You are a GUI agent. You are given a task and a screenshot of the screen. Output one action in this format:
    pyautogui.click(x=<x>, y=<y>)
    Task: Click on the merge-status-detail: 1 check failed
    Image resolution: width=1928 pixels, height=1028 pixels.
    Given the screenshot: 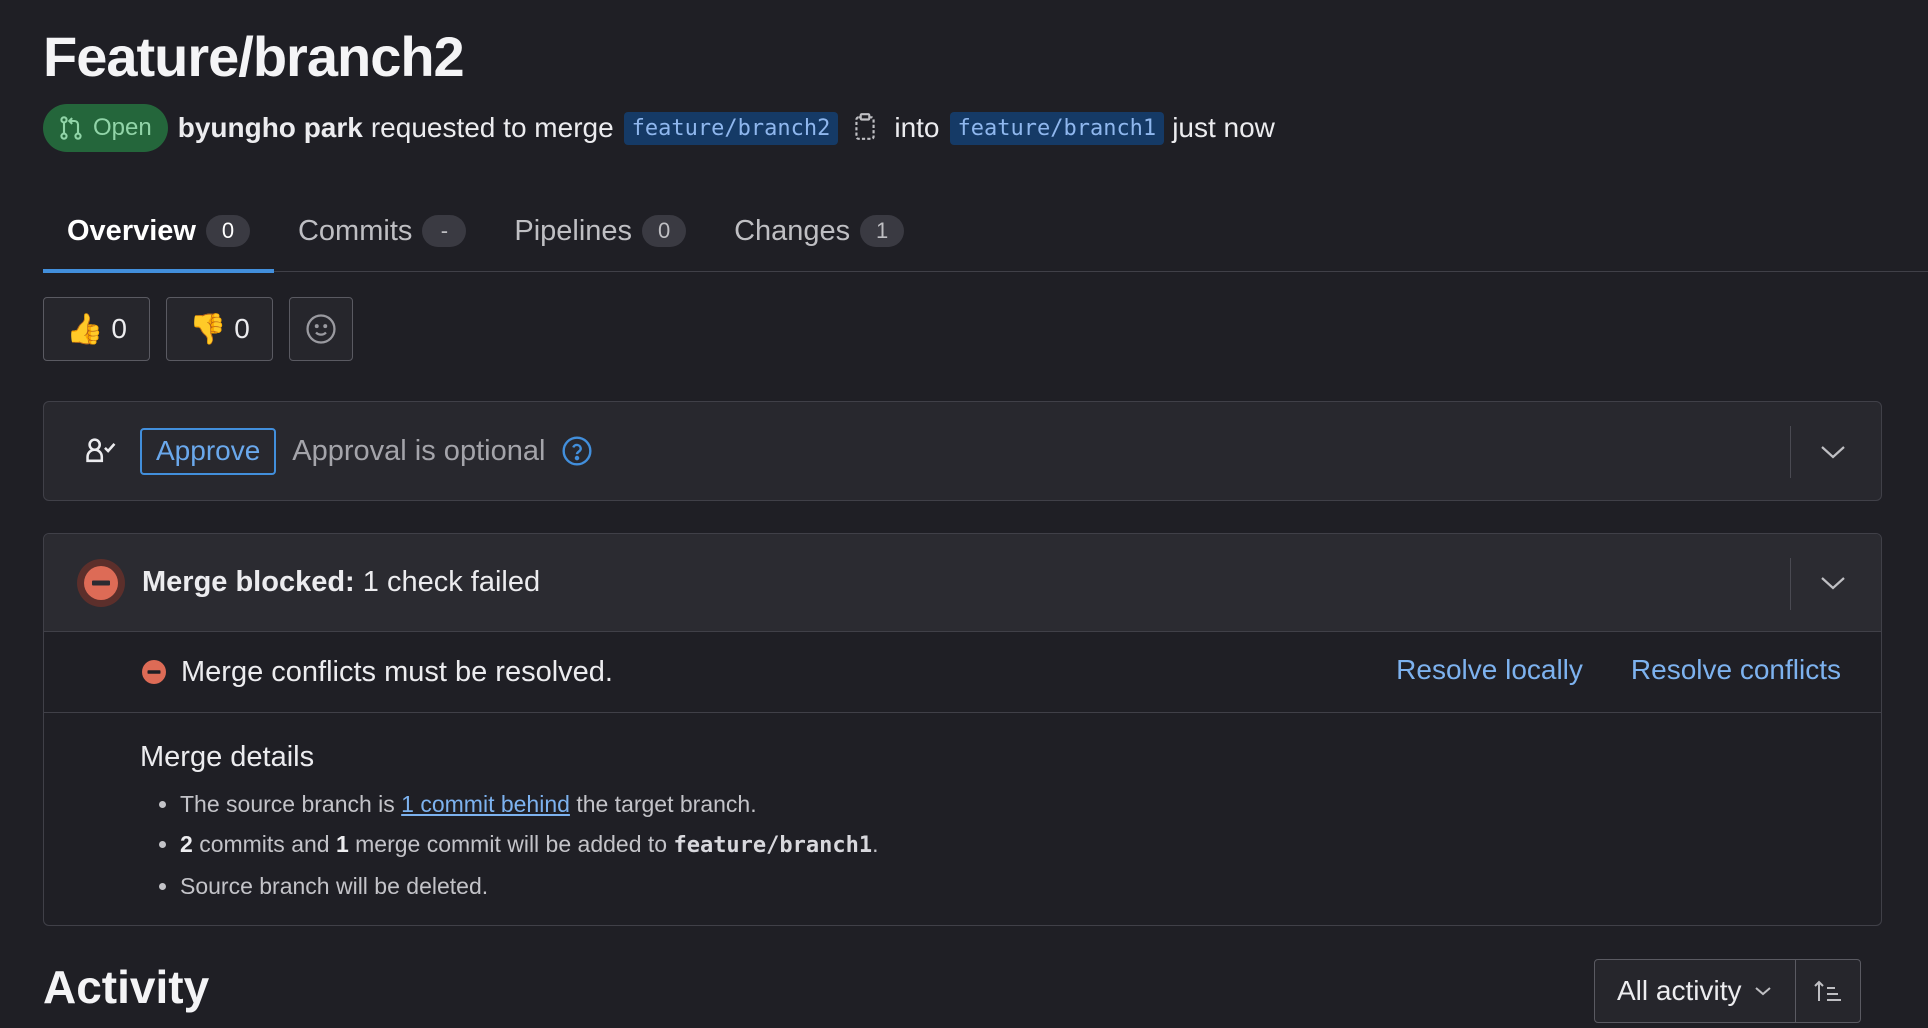 What is the action you would take?
    pyautogui.click(x=451, y=582)
    